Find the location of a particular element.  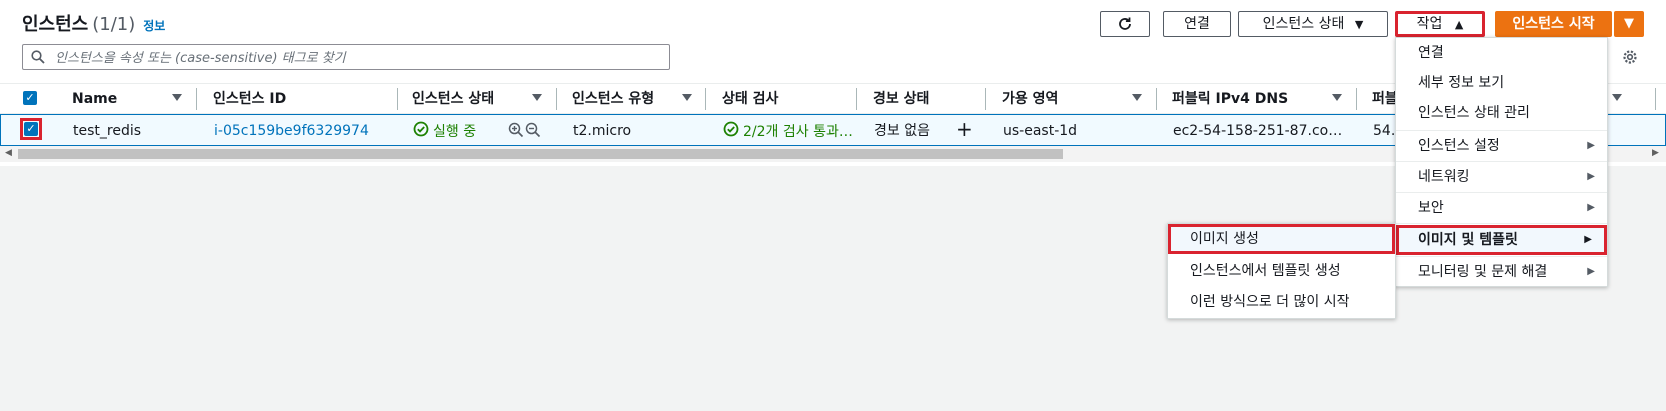

menu-item-security: 보안 ▶ is located at coordinates (1501, 208).